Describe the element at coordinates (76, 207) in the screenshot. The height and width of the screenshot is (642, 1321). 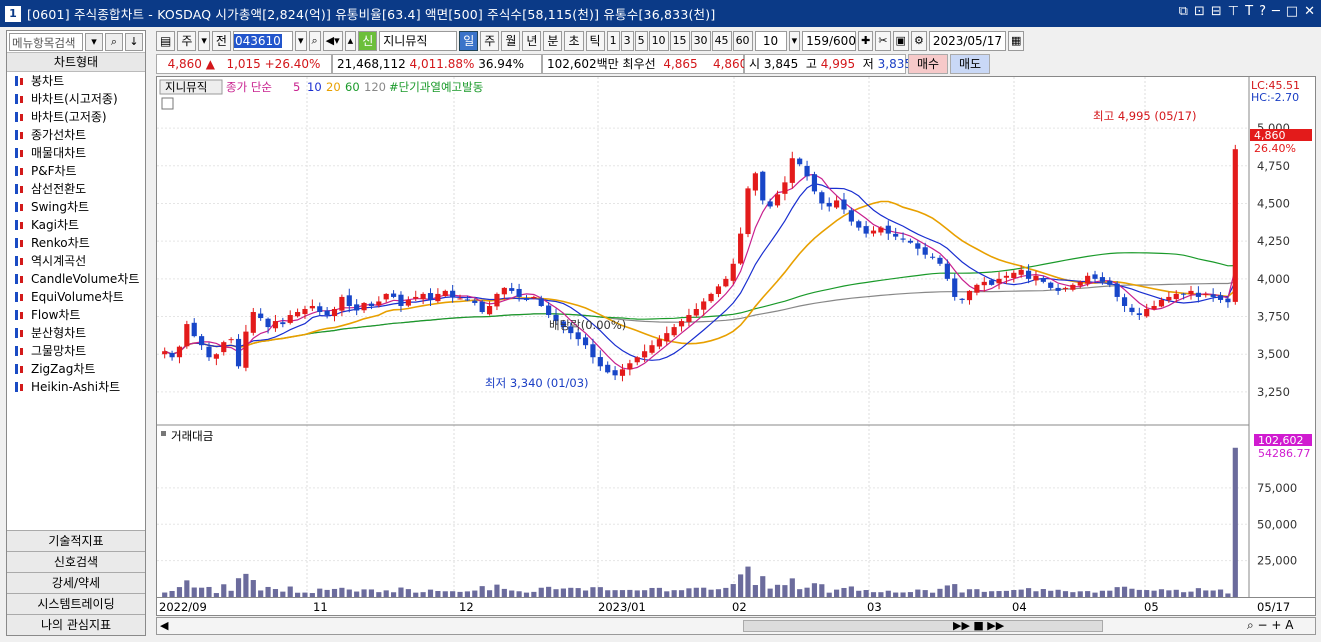
I see `sidebar-item-7: Swing차트` at that location.